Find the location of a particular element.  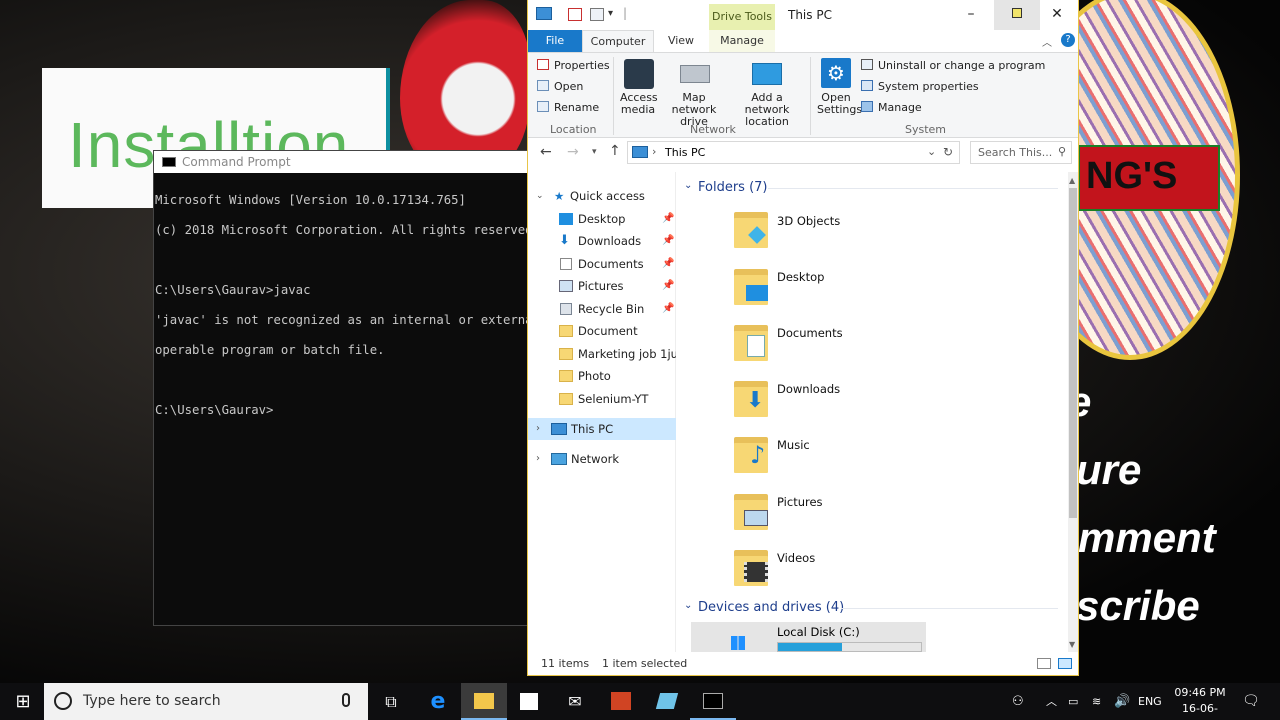

clock: 09:46 PM 16-06-2019 is located at coordinates (1200, 701).